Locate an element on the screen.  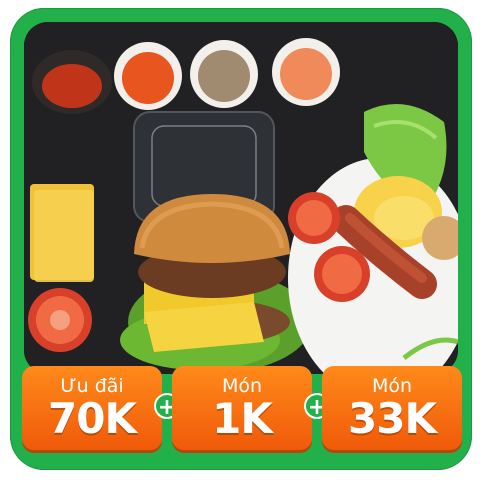
ticket-amount: 70K is located at coordinates (92, 418).